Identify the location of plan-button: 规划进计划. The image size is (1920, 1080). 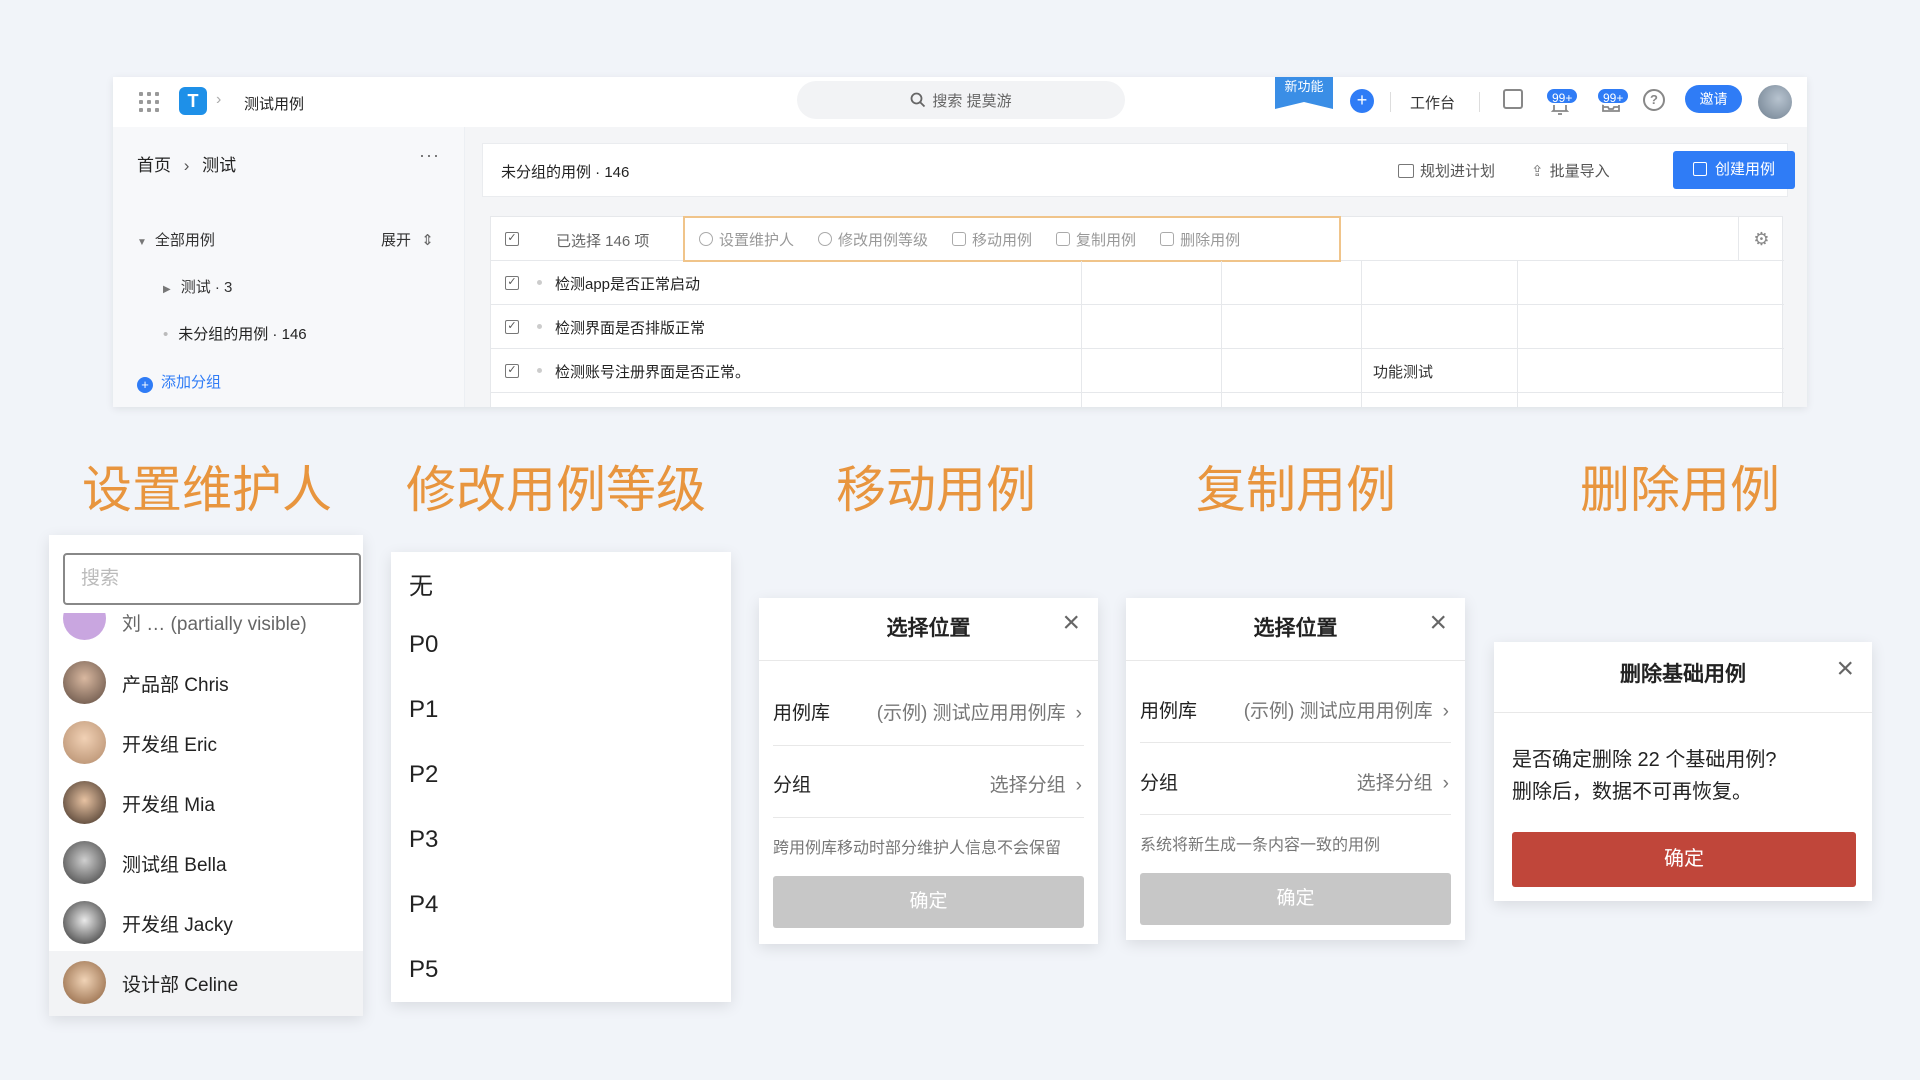
(1446, 170).